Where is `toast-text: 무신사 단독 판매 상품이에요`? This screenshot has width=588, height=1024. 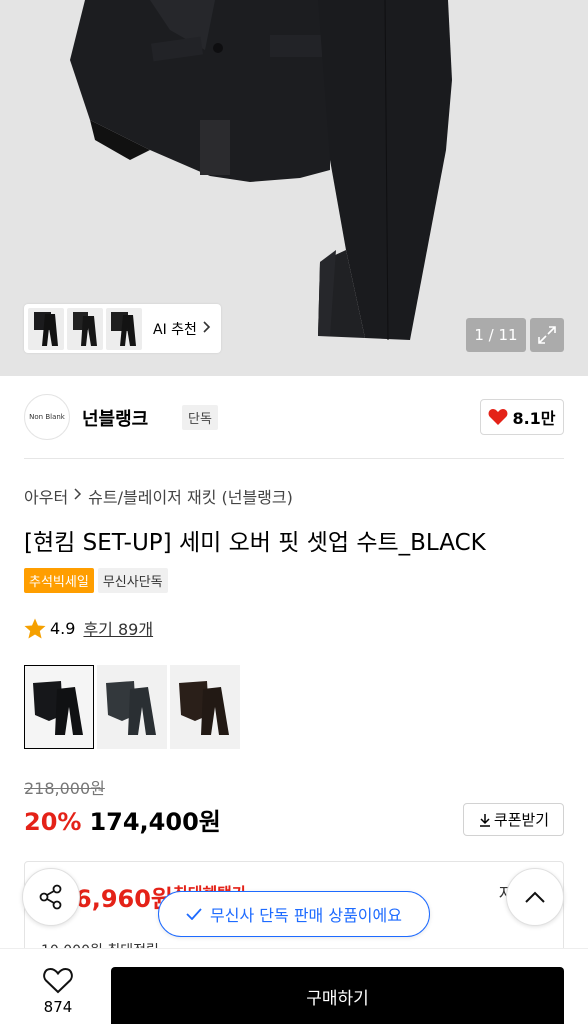 toast-text: 무신사 단독 판매 상품이에요 is located at coordinates (306, 915).